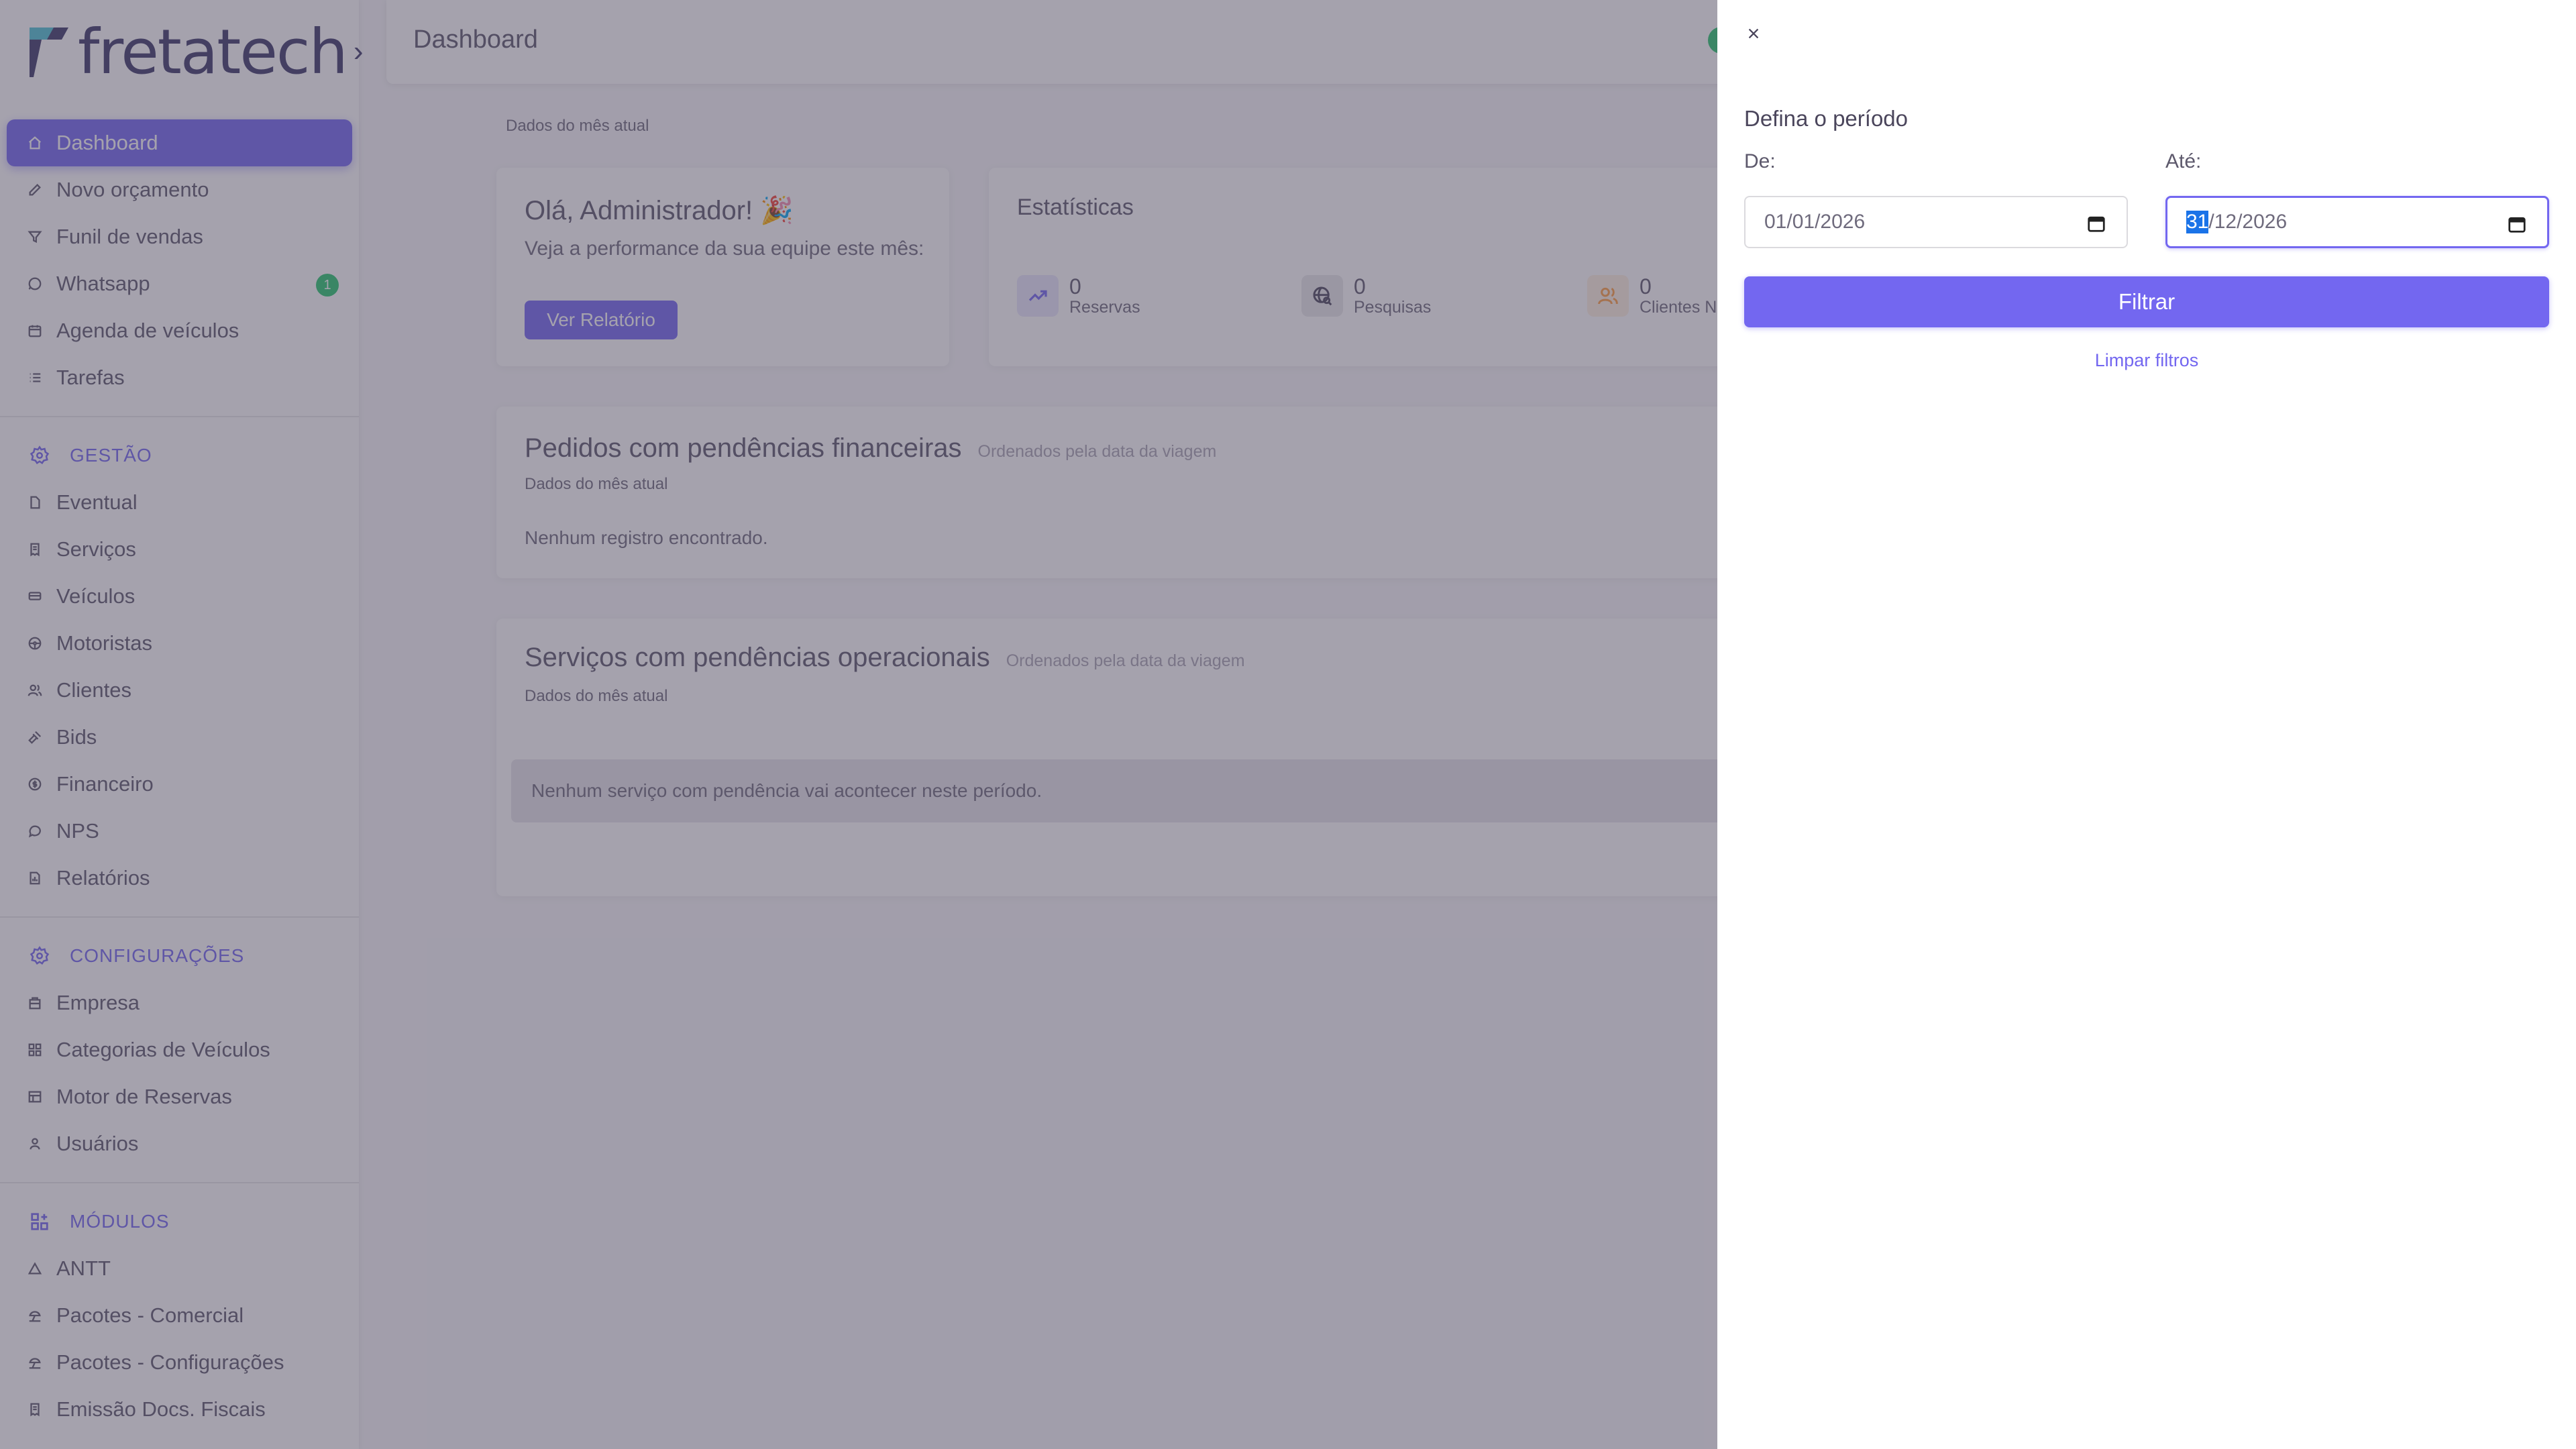  Describe the element at coordinates (1936, 222) in the screenshot. I see `from-date-input: 01/01/2026` at that location.